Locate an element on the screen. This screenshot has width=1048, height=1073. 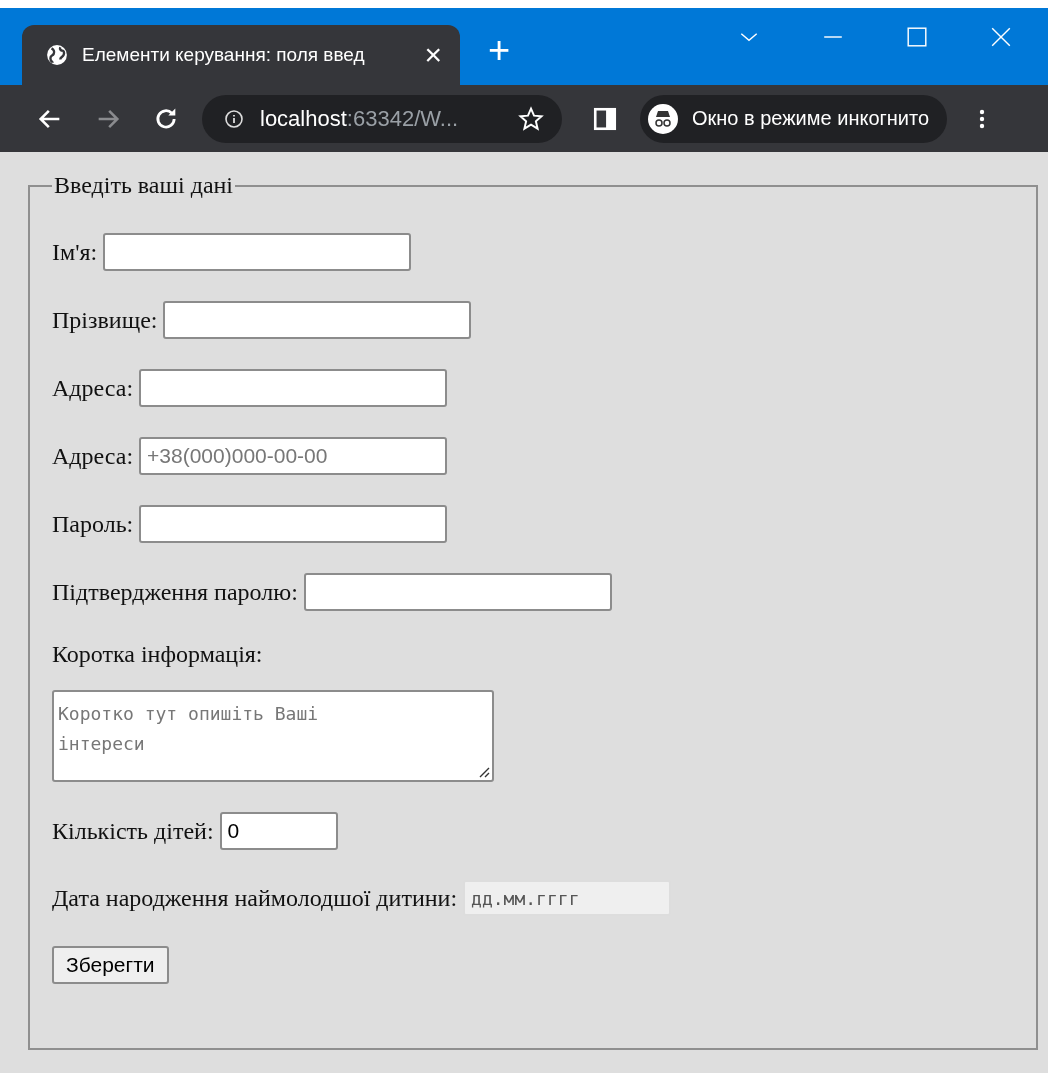
maximize-icon is located at coordinates (917, 37).